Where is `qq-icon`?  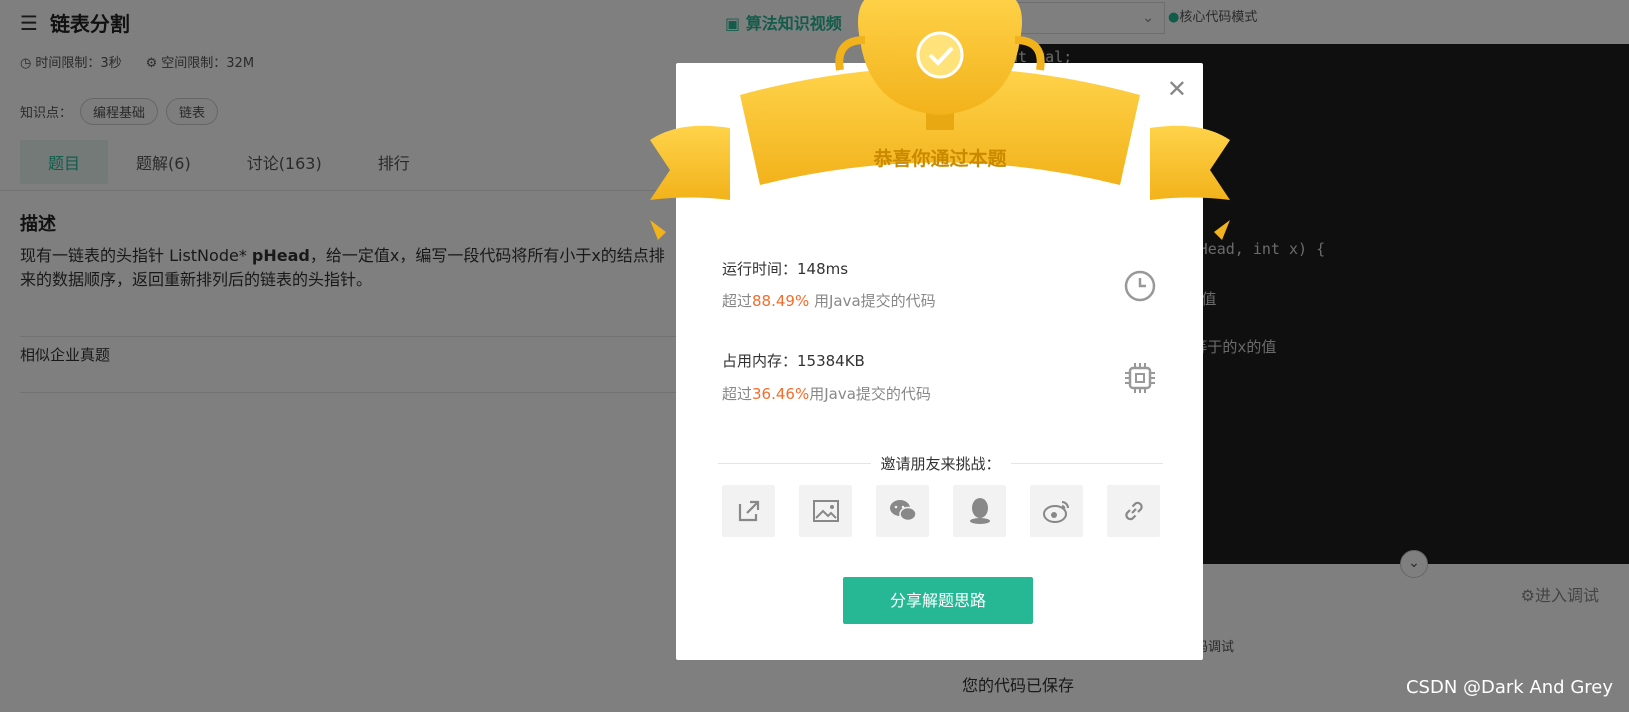 qq-icon is located at coordinates (979, 511).